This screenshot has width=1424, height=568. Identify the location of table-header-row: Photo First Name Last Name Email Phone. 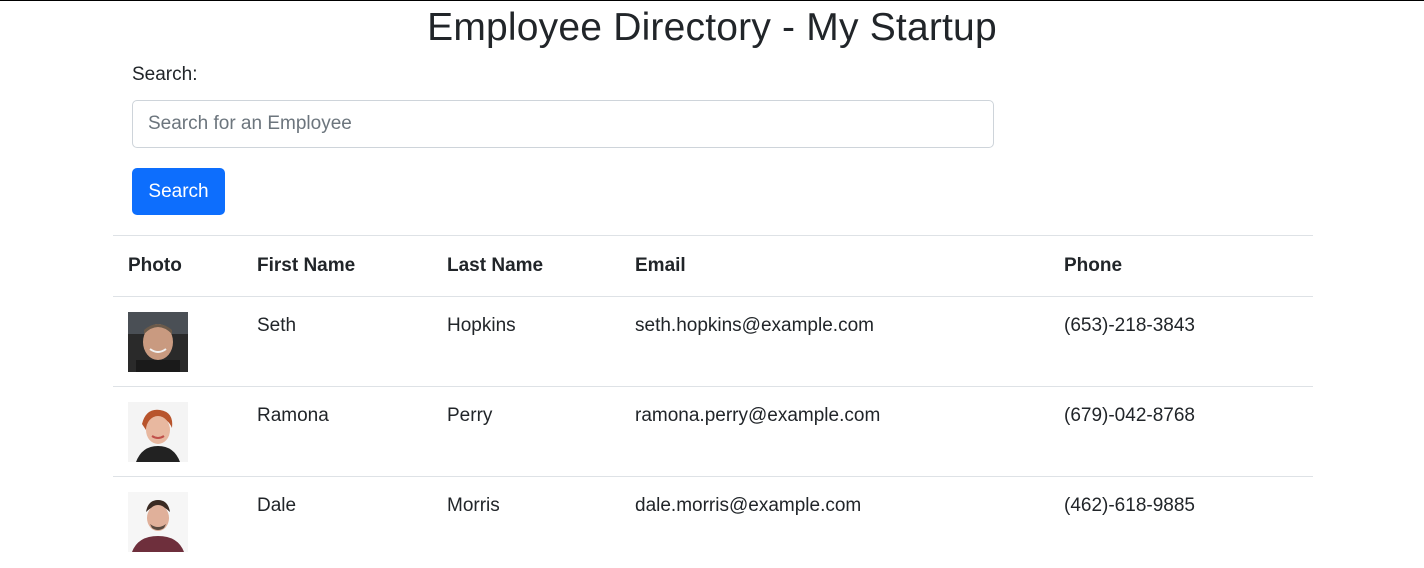
(713, 266).